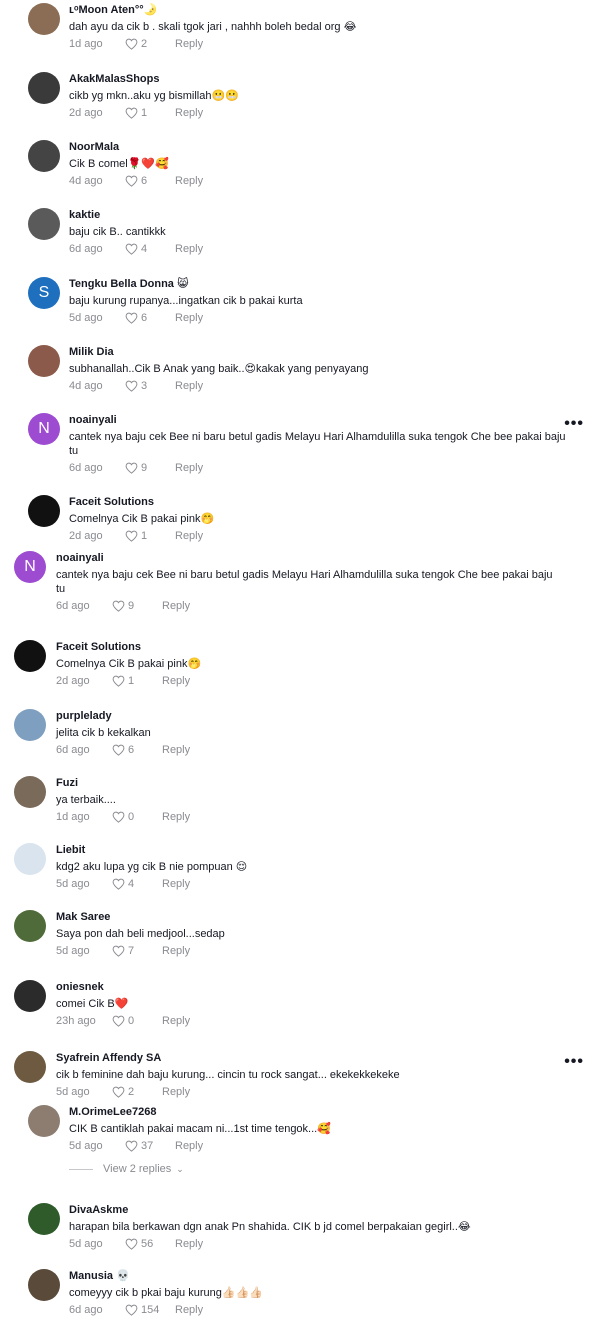  Describe the element at coordinates (228, 1058) in the screenshot. I see `username: Syafrein Affendy SA` at that location.